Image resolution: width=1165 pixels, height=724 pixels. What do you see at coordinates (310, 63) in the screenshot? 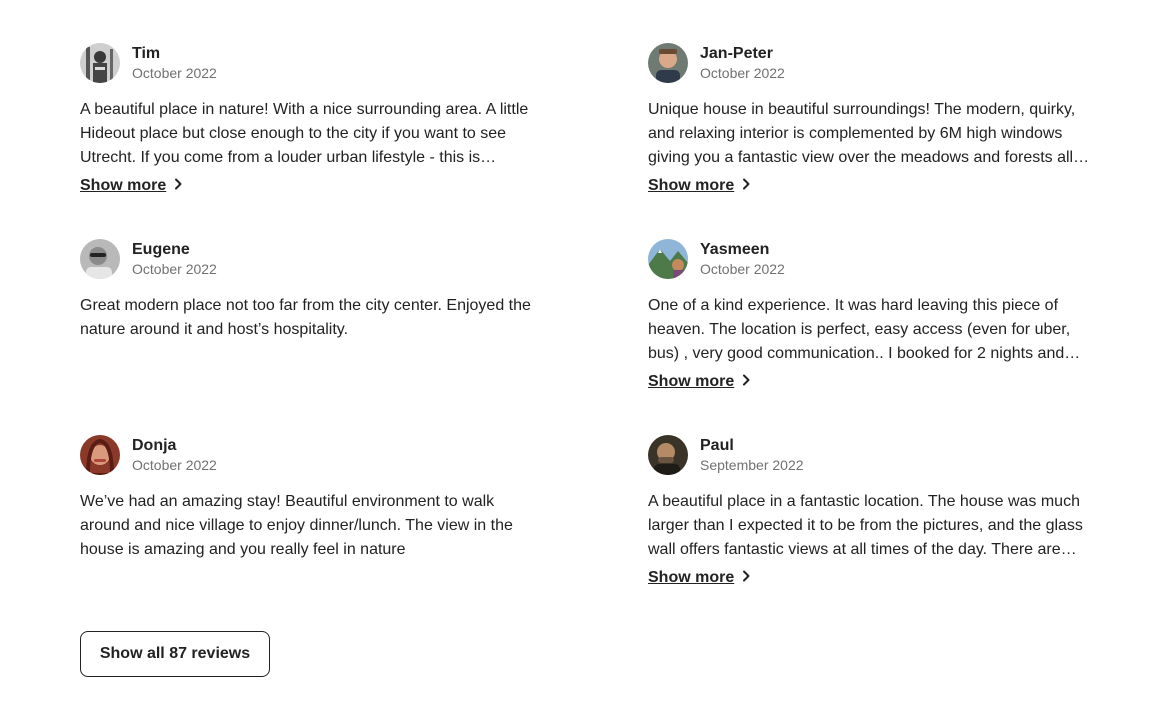
I see `review-header: Tim October 2022` at bounding box center [310, 63].